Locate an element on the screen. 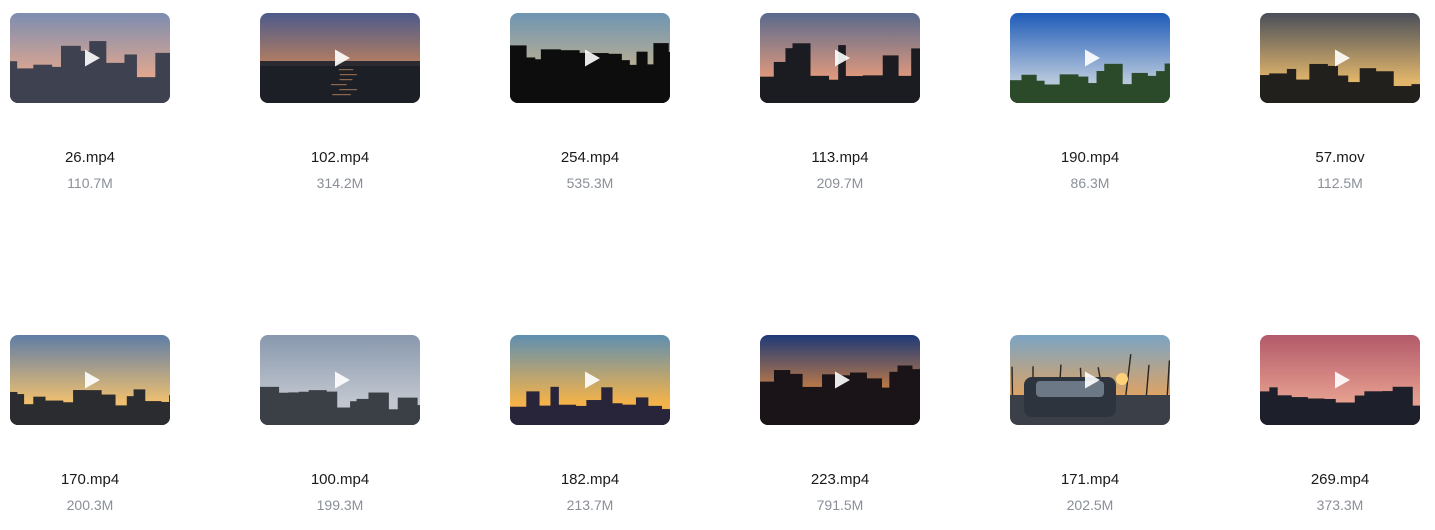 This screenshot has height=530, width=1435. video-tile: 223.mp4 791.5M is located at coordinates (840, 424).